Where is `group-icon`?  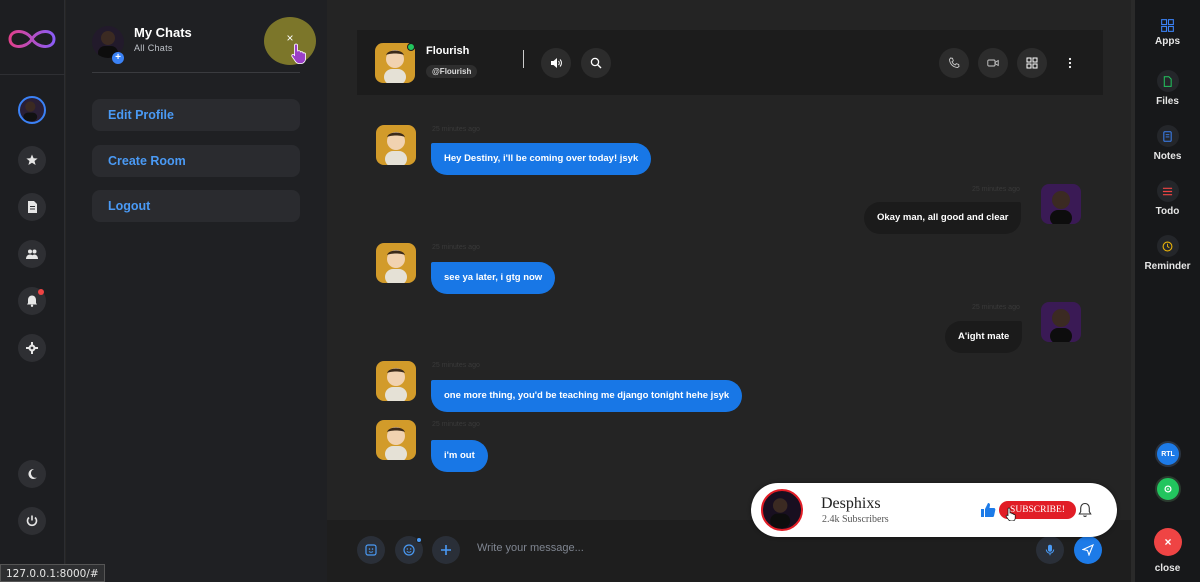 group-icon is located at coordinates (32, 254).